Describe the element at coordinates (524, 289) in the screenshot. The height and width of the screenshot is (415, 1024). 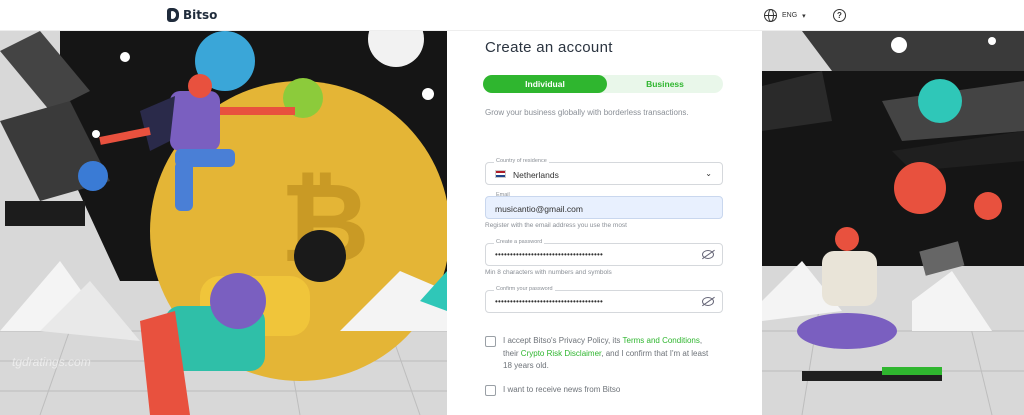
I see `confirm-password-label: Confirm your password` at that location.